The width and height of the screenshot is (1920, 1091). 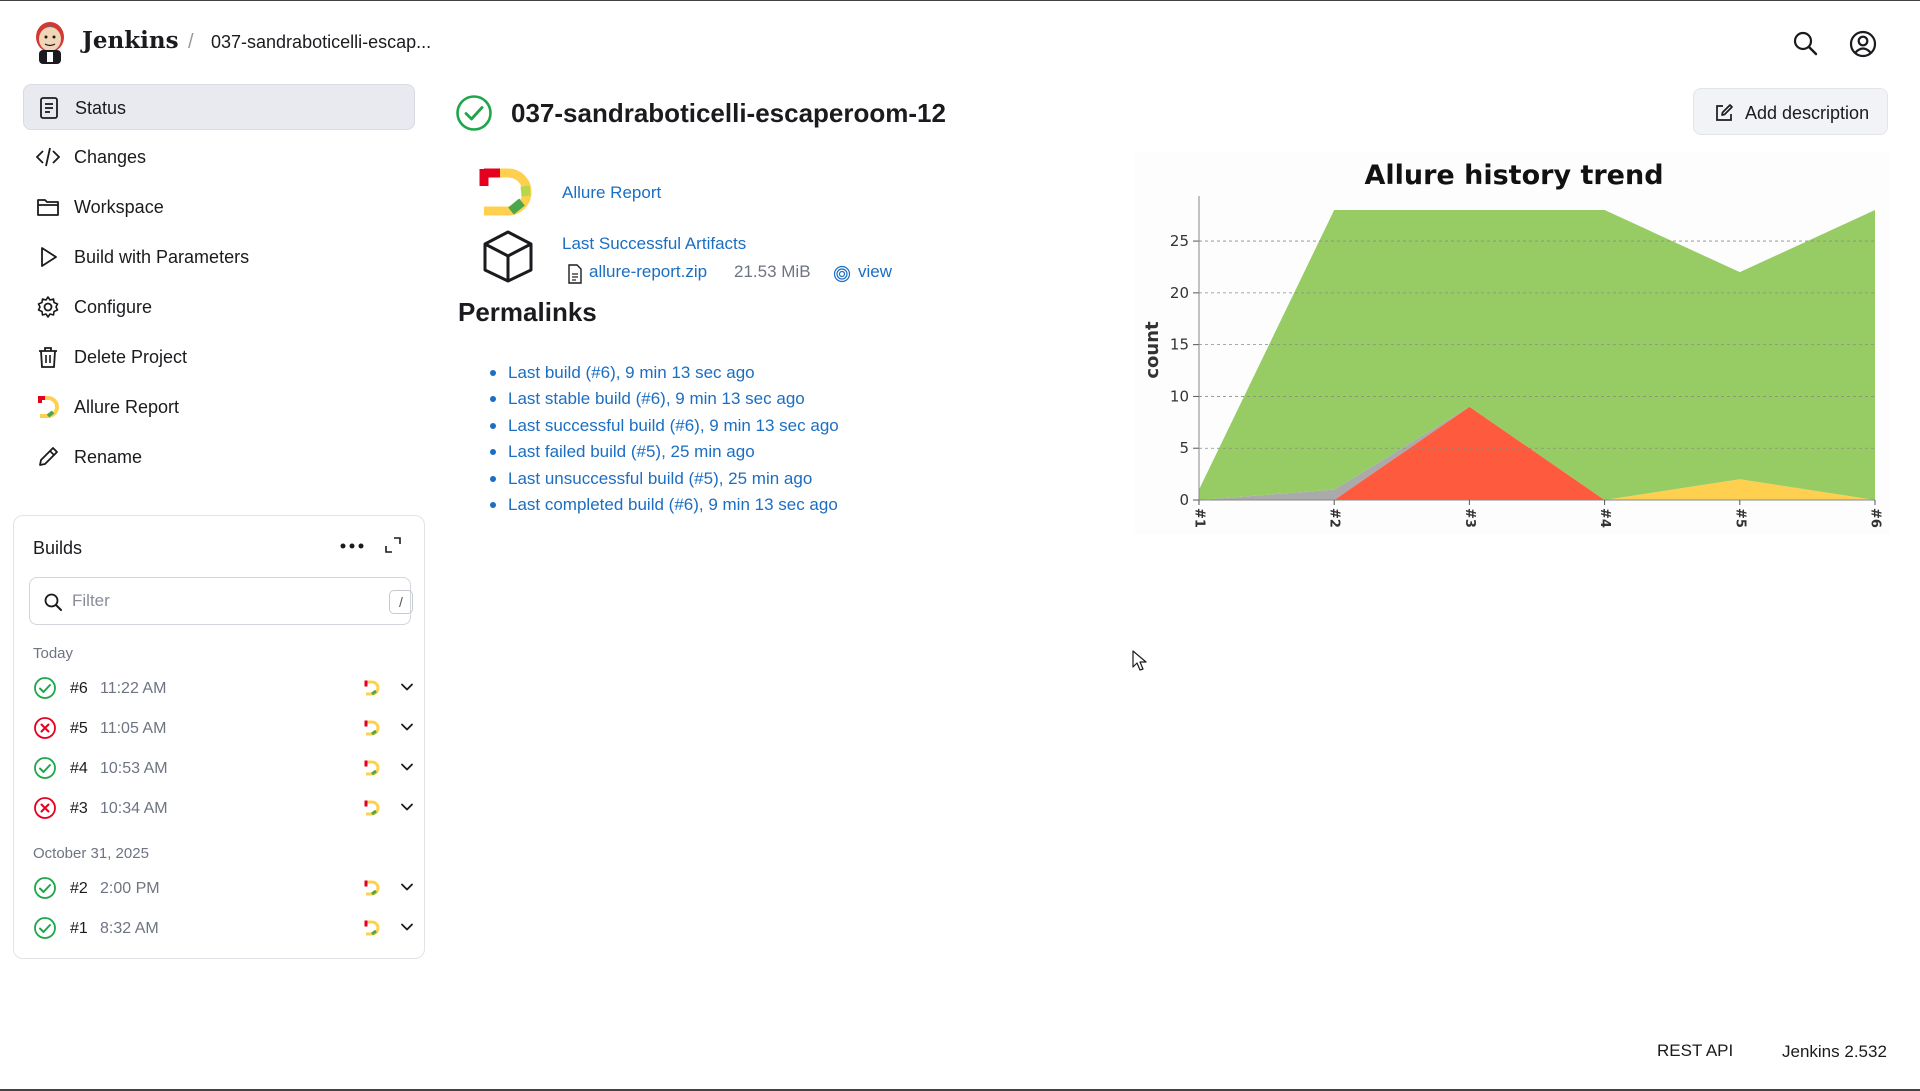 What do you see at coordinates (1834, 1052) in the screenshot?
I see `jenkins-version-link: Jenkins 2.532` at bounding box center [1834, 1052].